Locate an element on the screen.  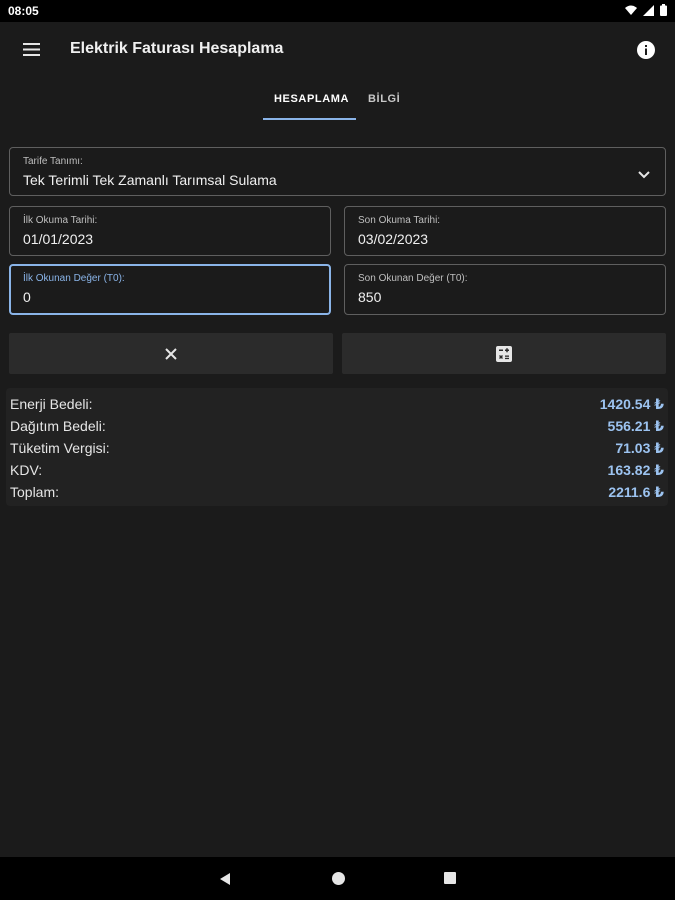
tab-bar: HESAPLAMA BİLGİ is located at coordinates (337, 100).